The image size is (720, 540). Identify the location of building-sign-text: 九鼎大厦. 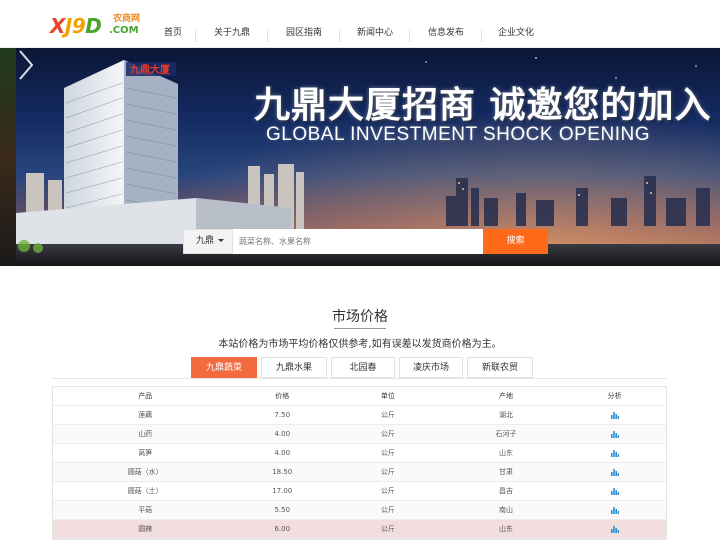
(150, 69).